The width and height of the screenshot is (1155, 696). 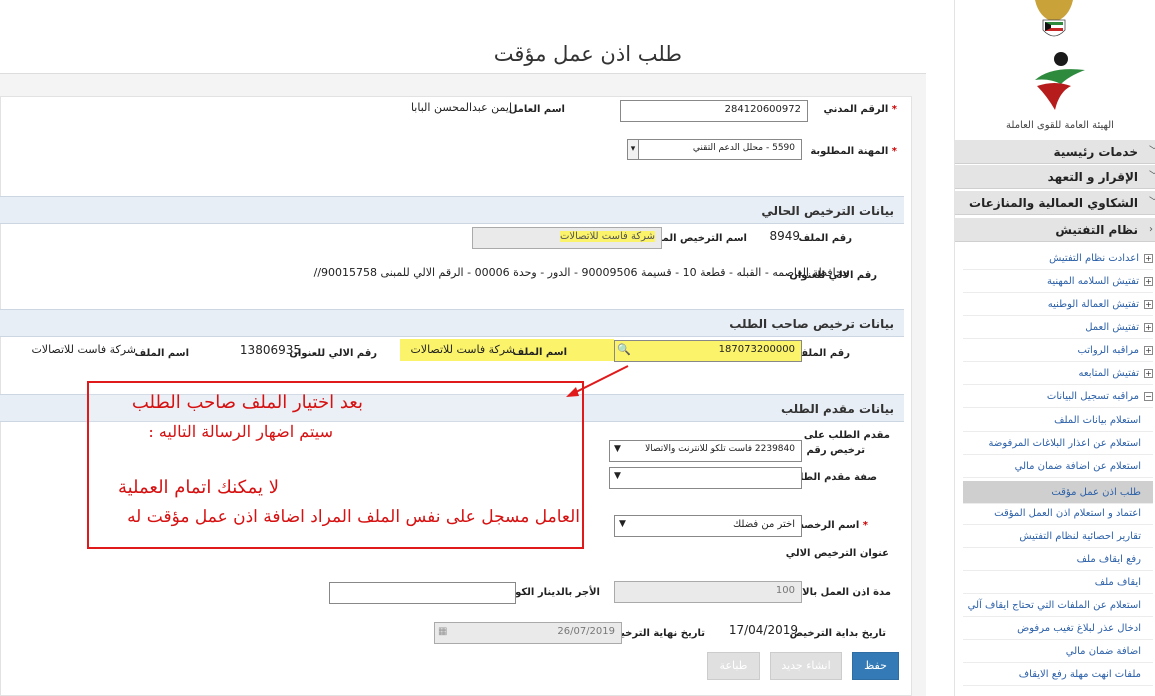 What do you see at coordinates (1058, 582) in the screenshot?
I see `sidebar-item-suspend-file: ايقاف ملف` at bounding box center [1058, 582].